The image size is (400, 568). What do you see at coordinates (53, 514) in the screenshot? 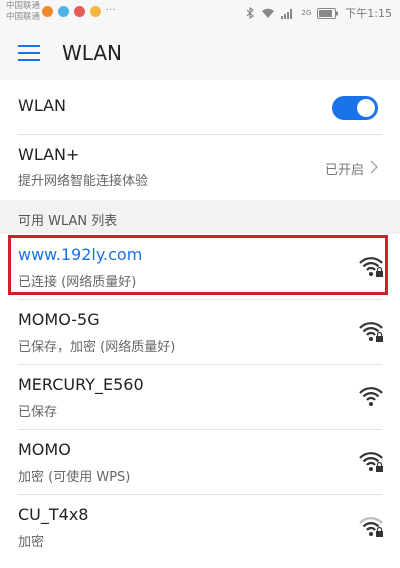
I see `network-ssid: CU_T4x8` at bounding box center [53, 514].